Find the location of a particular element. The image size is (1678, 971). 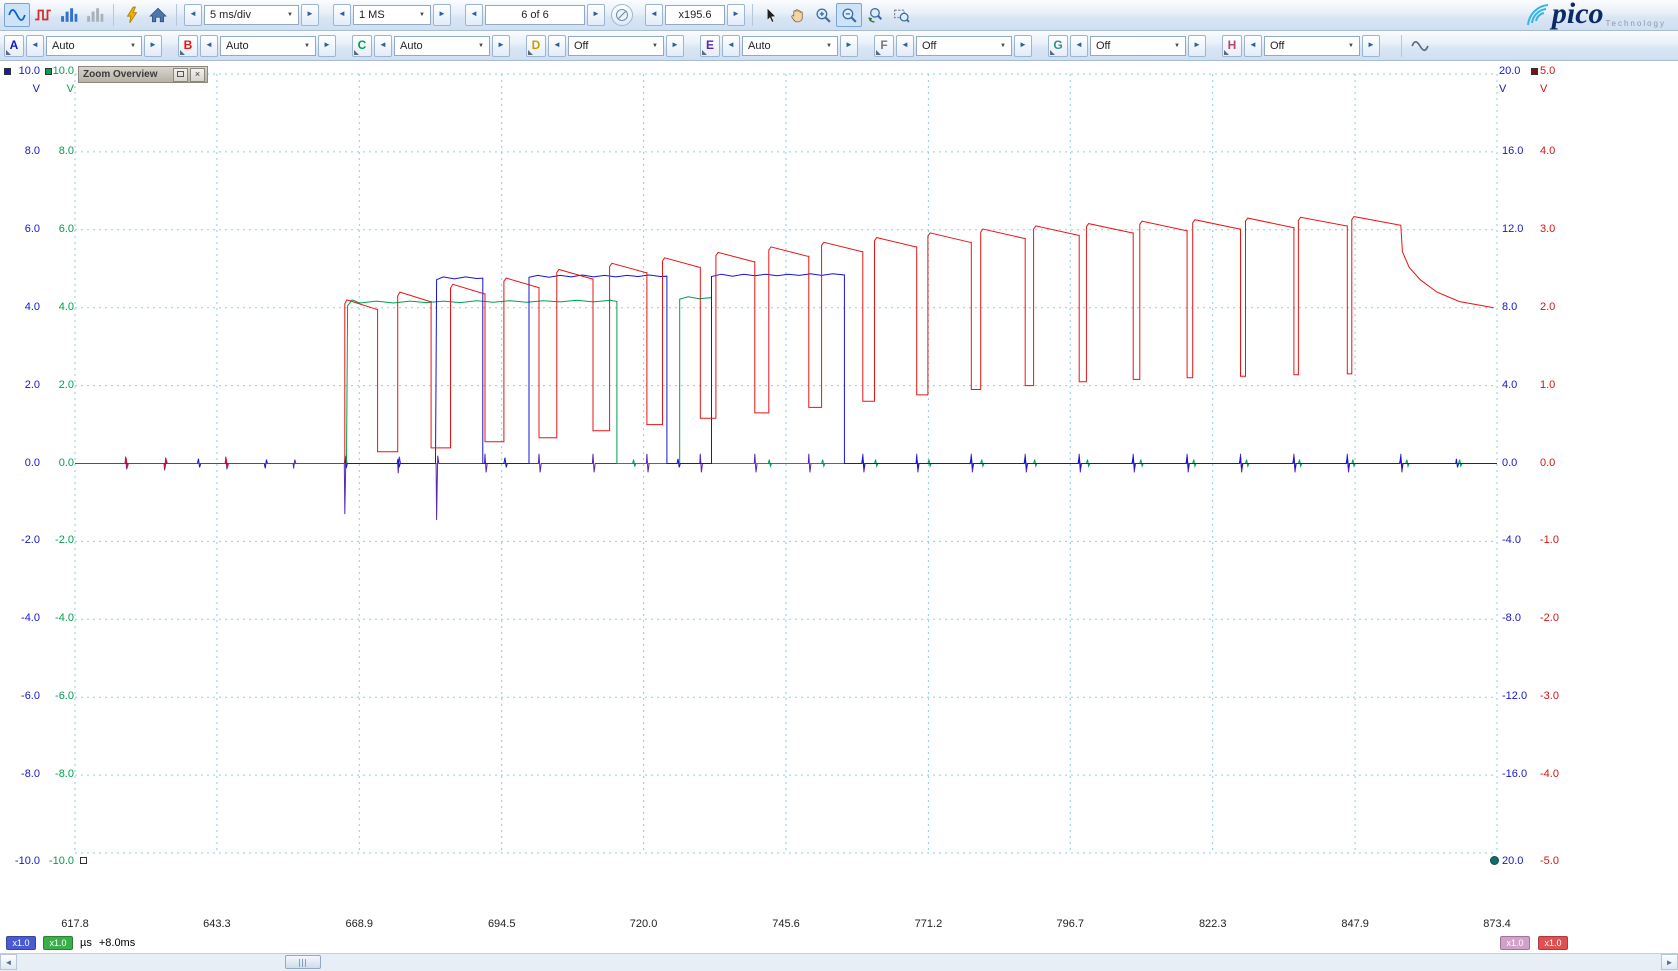

channel-b-range-prev-button: ◄ is located at coordinates (209, 45).